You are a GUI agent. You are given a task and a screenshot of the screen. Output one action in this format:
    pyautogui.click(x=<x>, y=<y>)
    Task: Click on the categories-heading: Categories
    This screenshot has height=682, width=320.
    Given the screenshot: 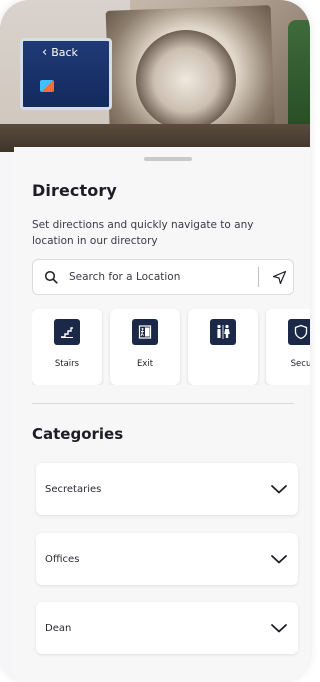 What is the action you would take?
    pyautogui.click(x=78, y=434)
    